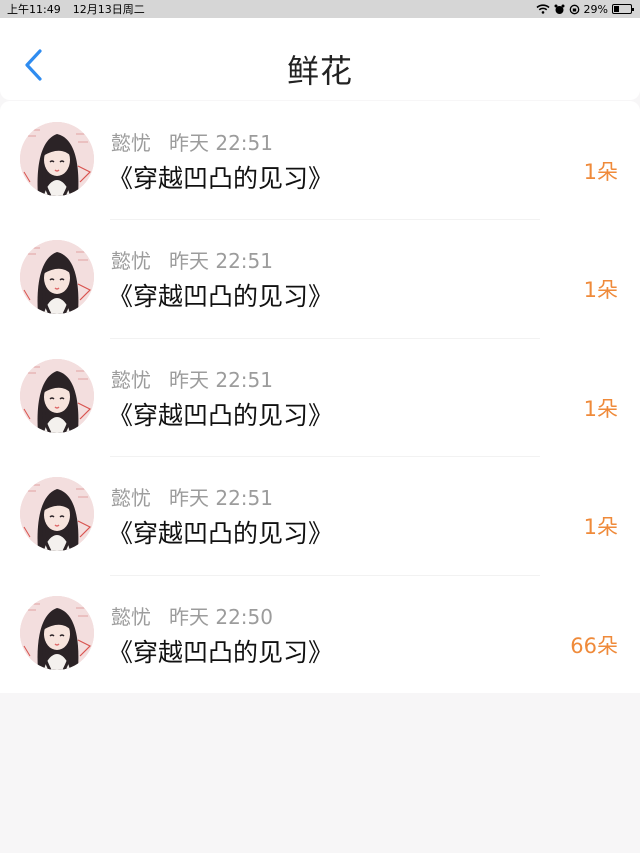  I want to click on page-title: 鲜花, so click(319, 71).